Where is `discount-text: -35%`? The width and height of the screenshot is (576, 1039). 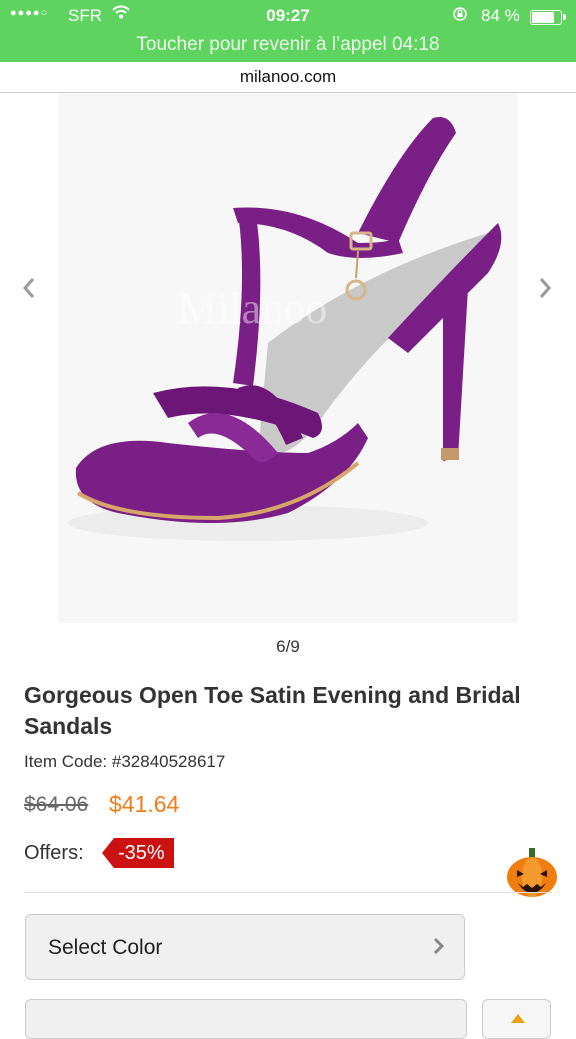
discount-text: -35% is located at coordinates (141, 853).